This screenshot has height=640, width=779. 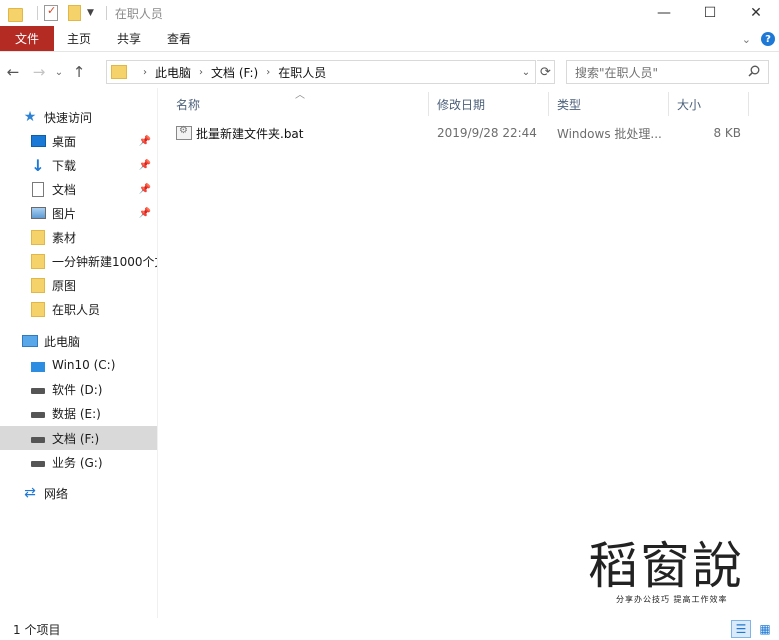 I want to click on breadcrumb: › 此电脑 › 文档 (F:) › 在职人员, so click(x=230, y=72).